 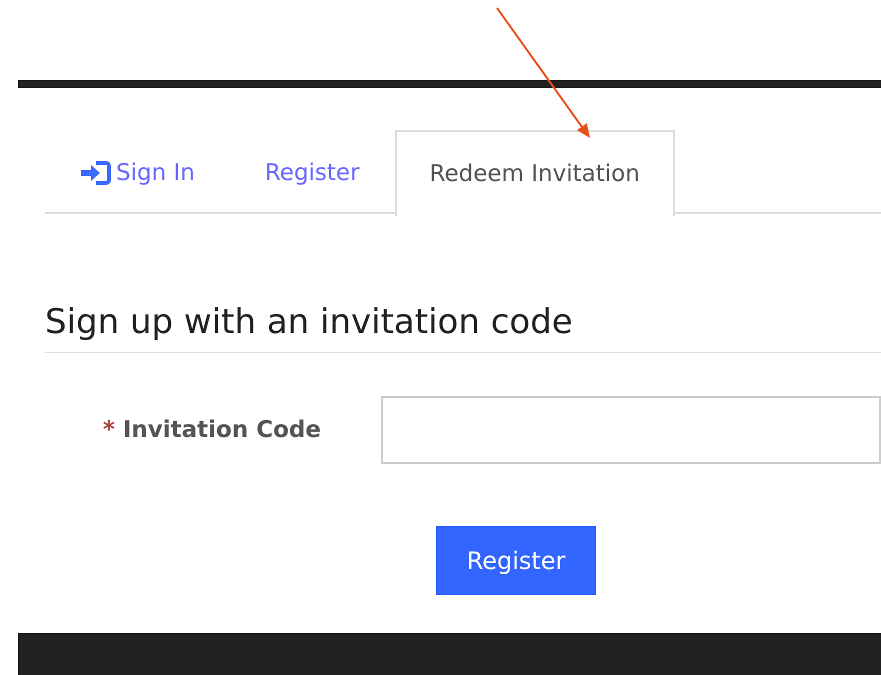 I want to click on field-label: * Invitation Code, so click(x=211, y=430).